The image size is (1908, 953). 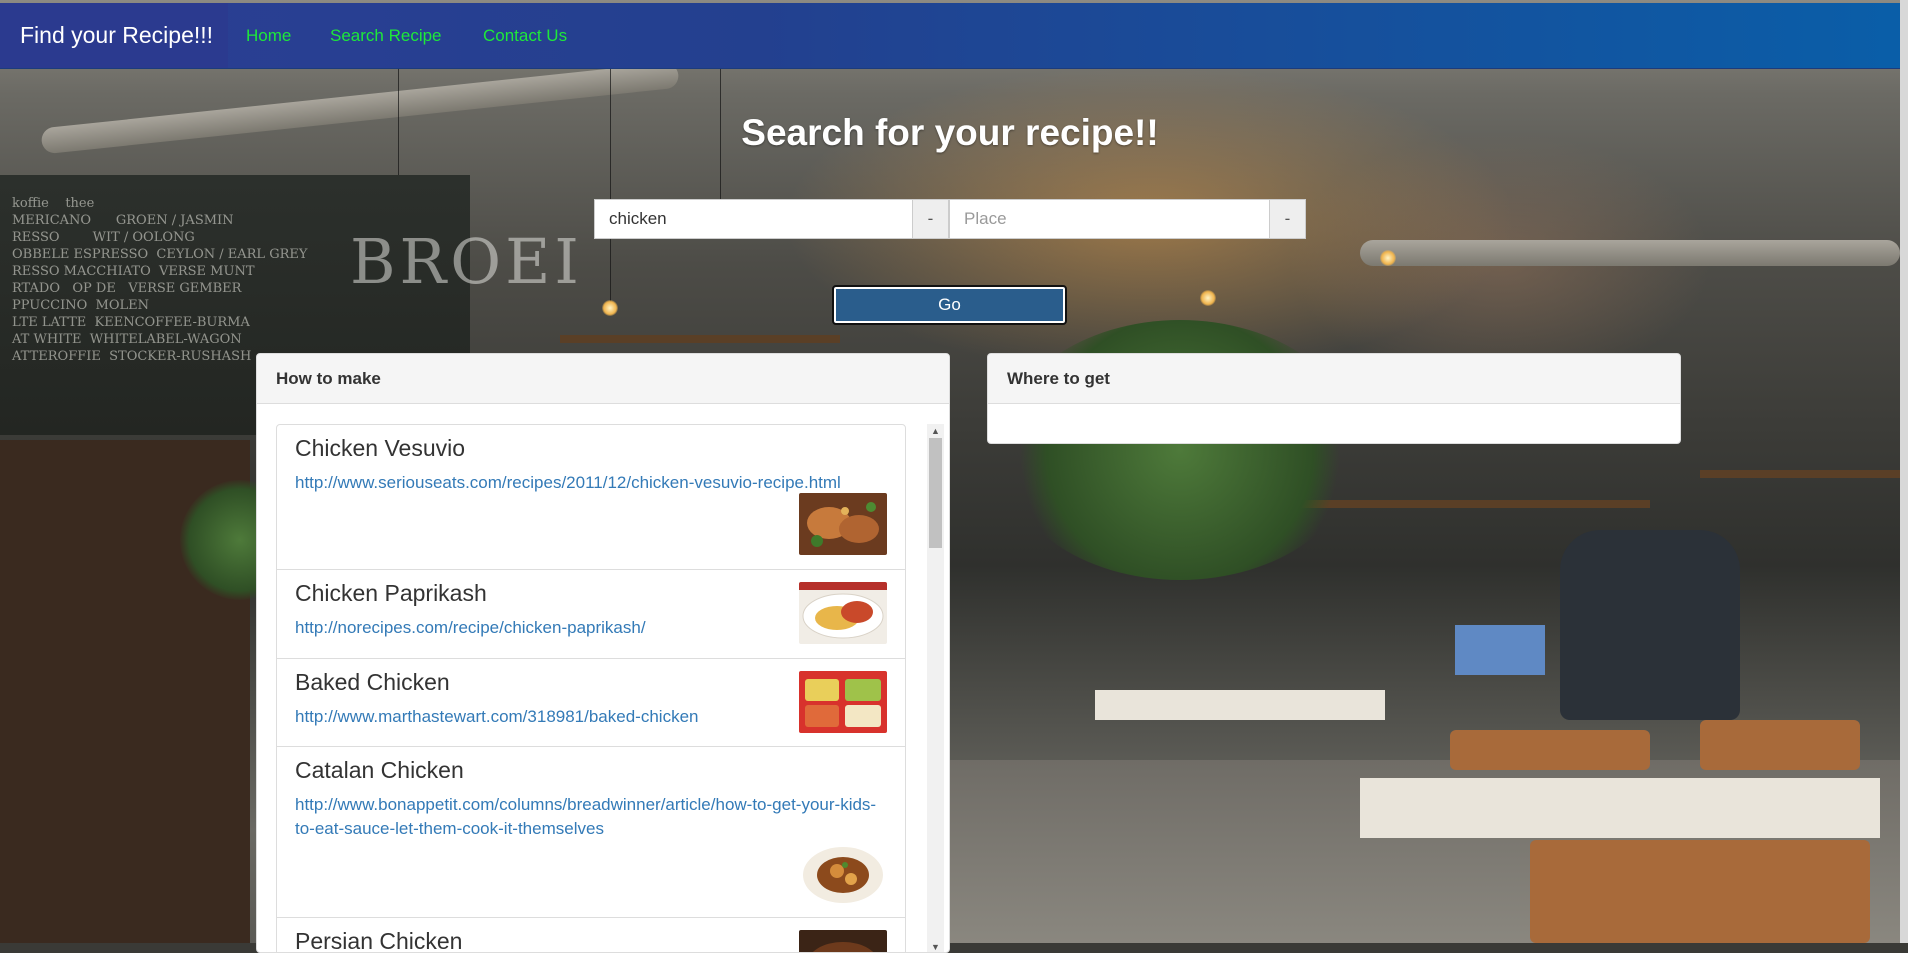 What do you see at coordinates (591, 934) in the screenshot?
I see `recipe-list-item: Persian Chicken` at bounding box center [591, 934].